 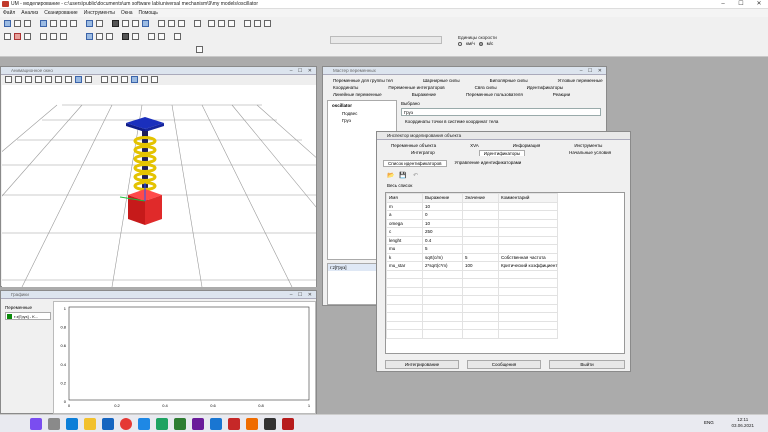 I want to click on save-icon, so click(x=27, y=23).